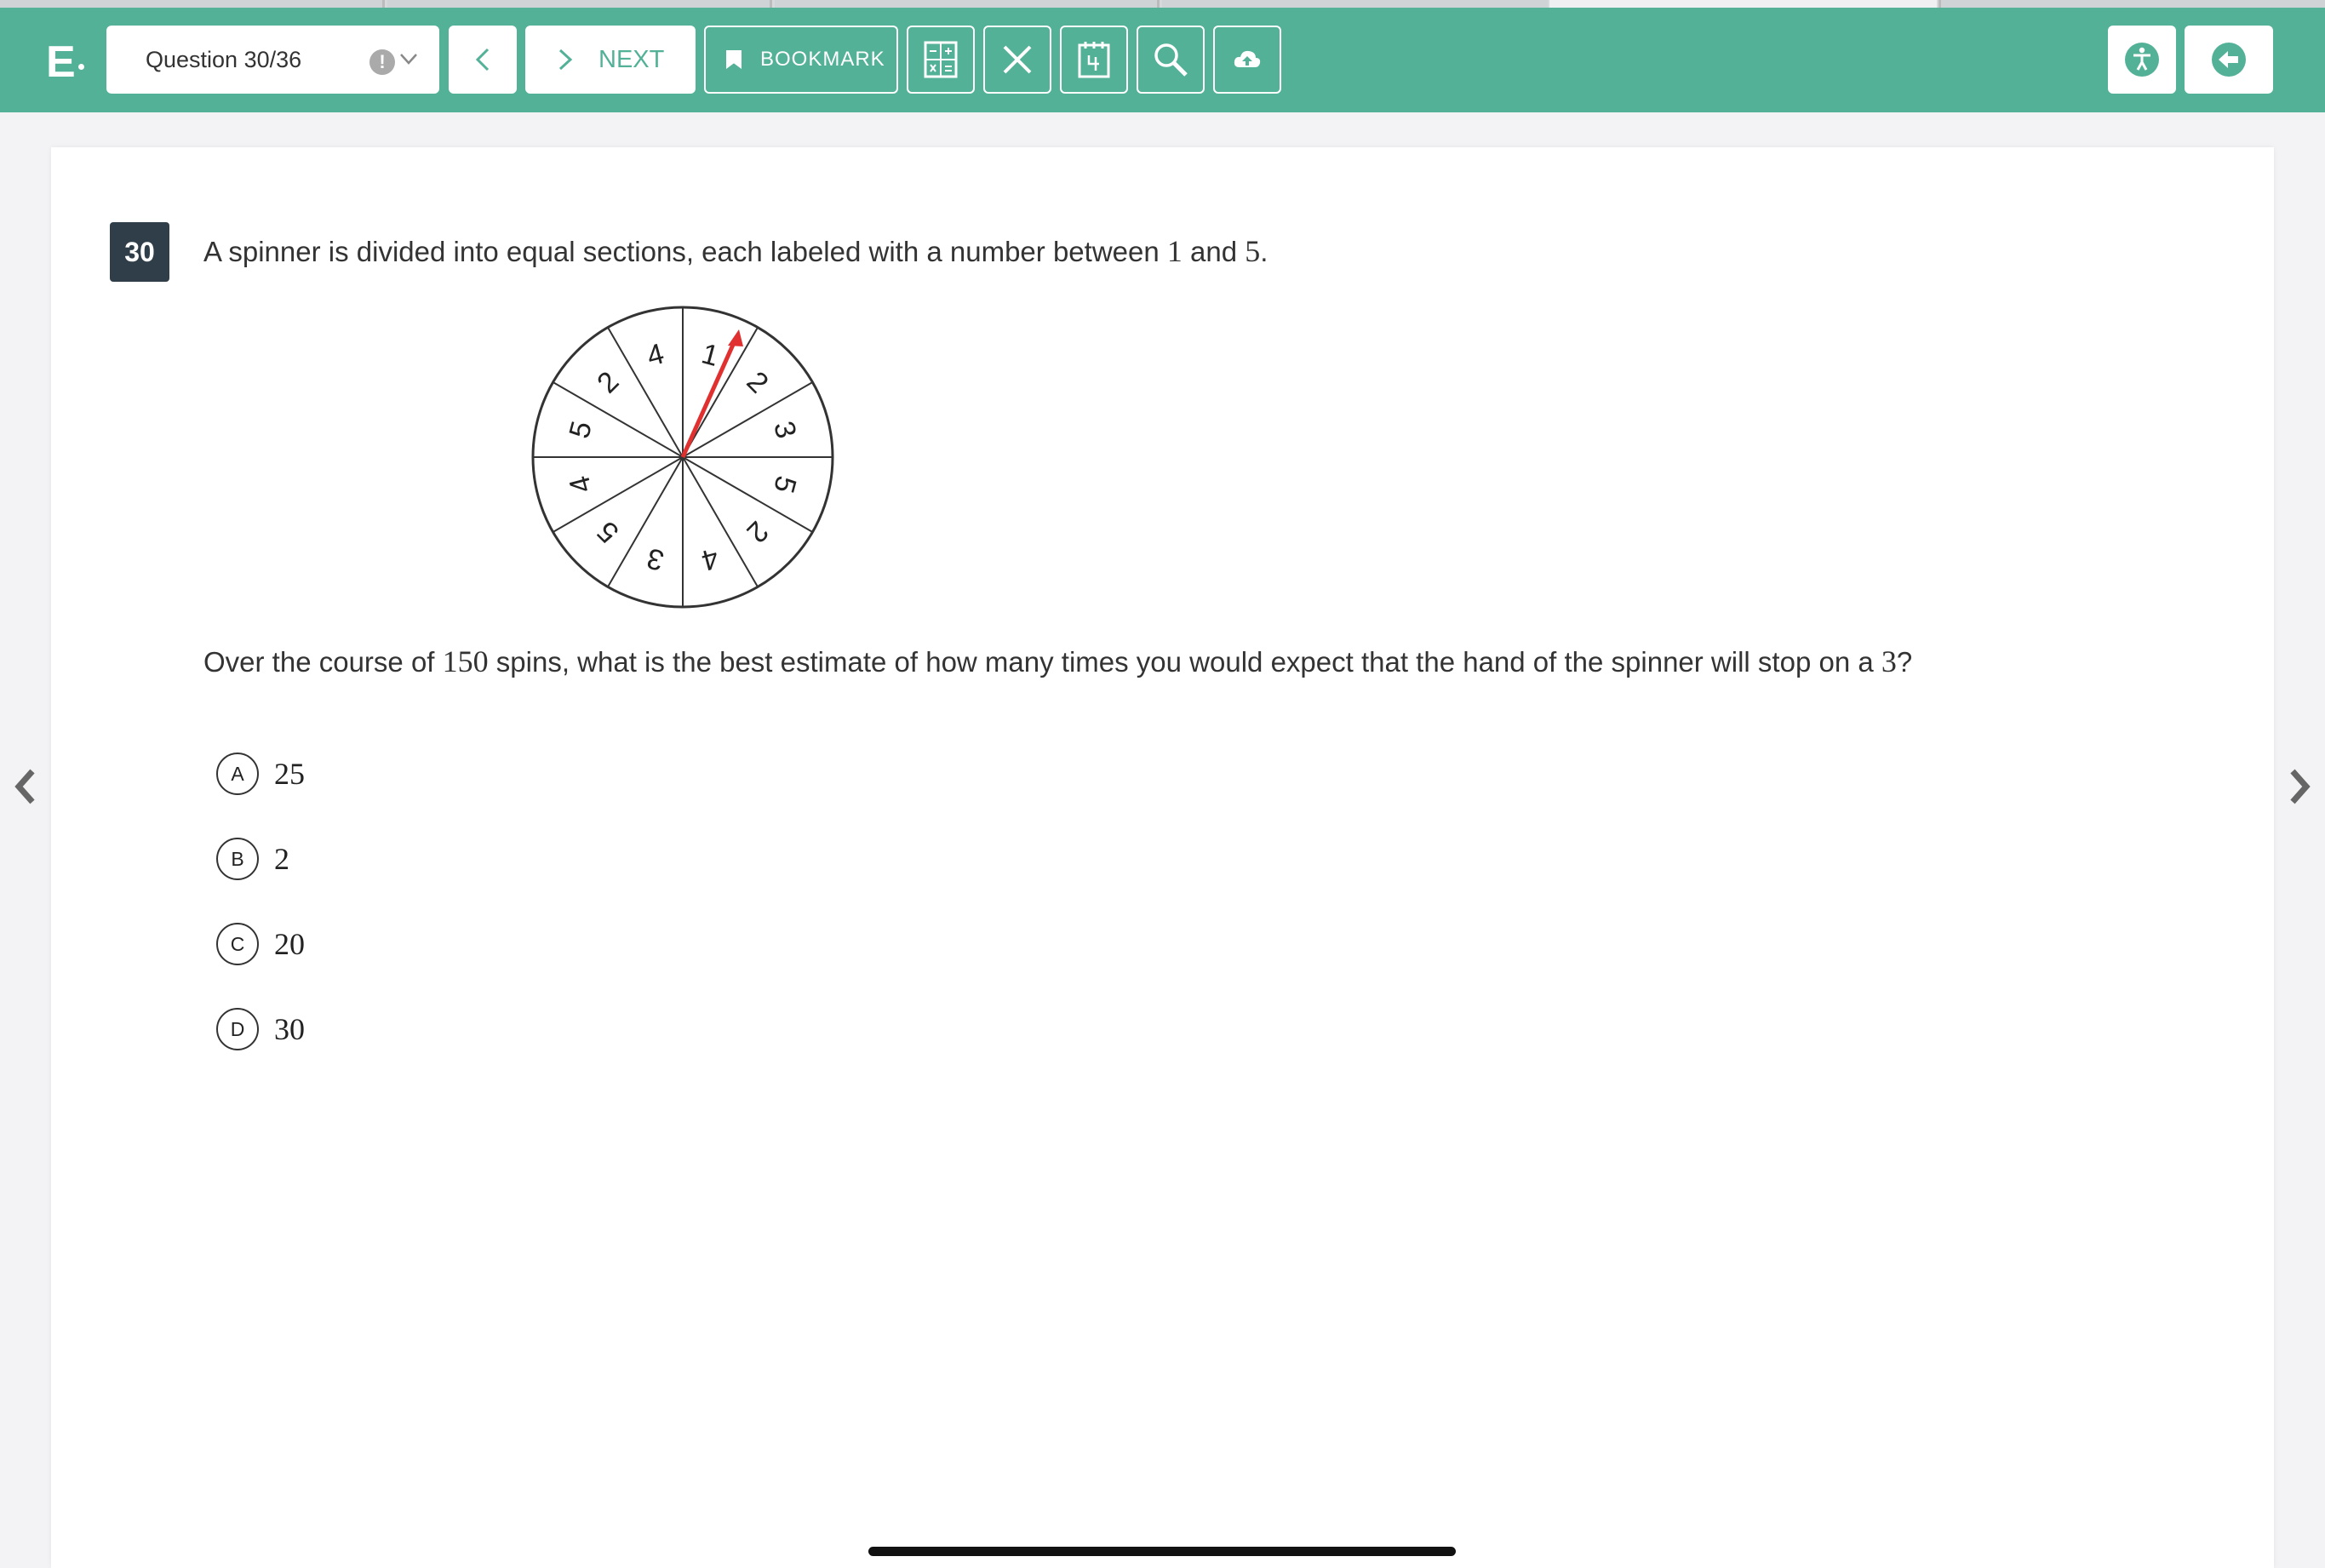 Image resolution: width=2325 pixels, height=1568 pixels. What do you see at coordinates (289, 944) in the screenshot?
I see `choice-value: 20` at bounding box center [289, 944].